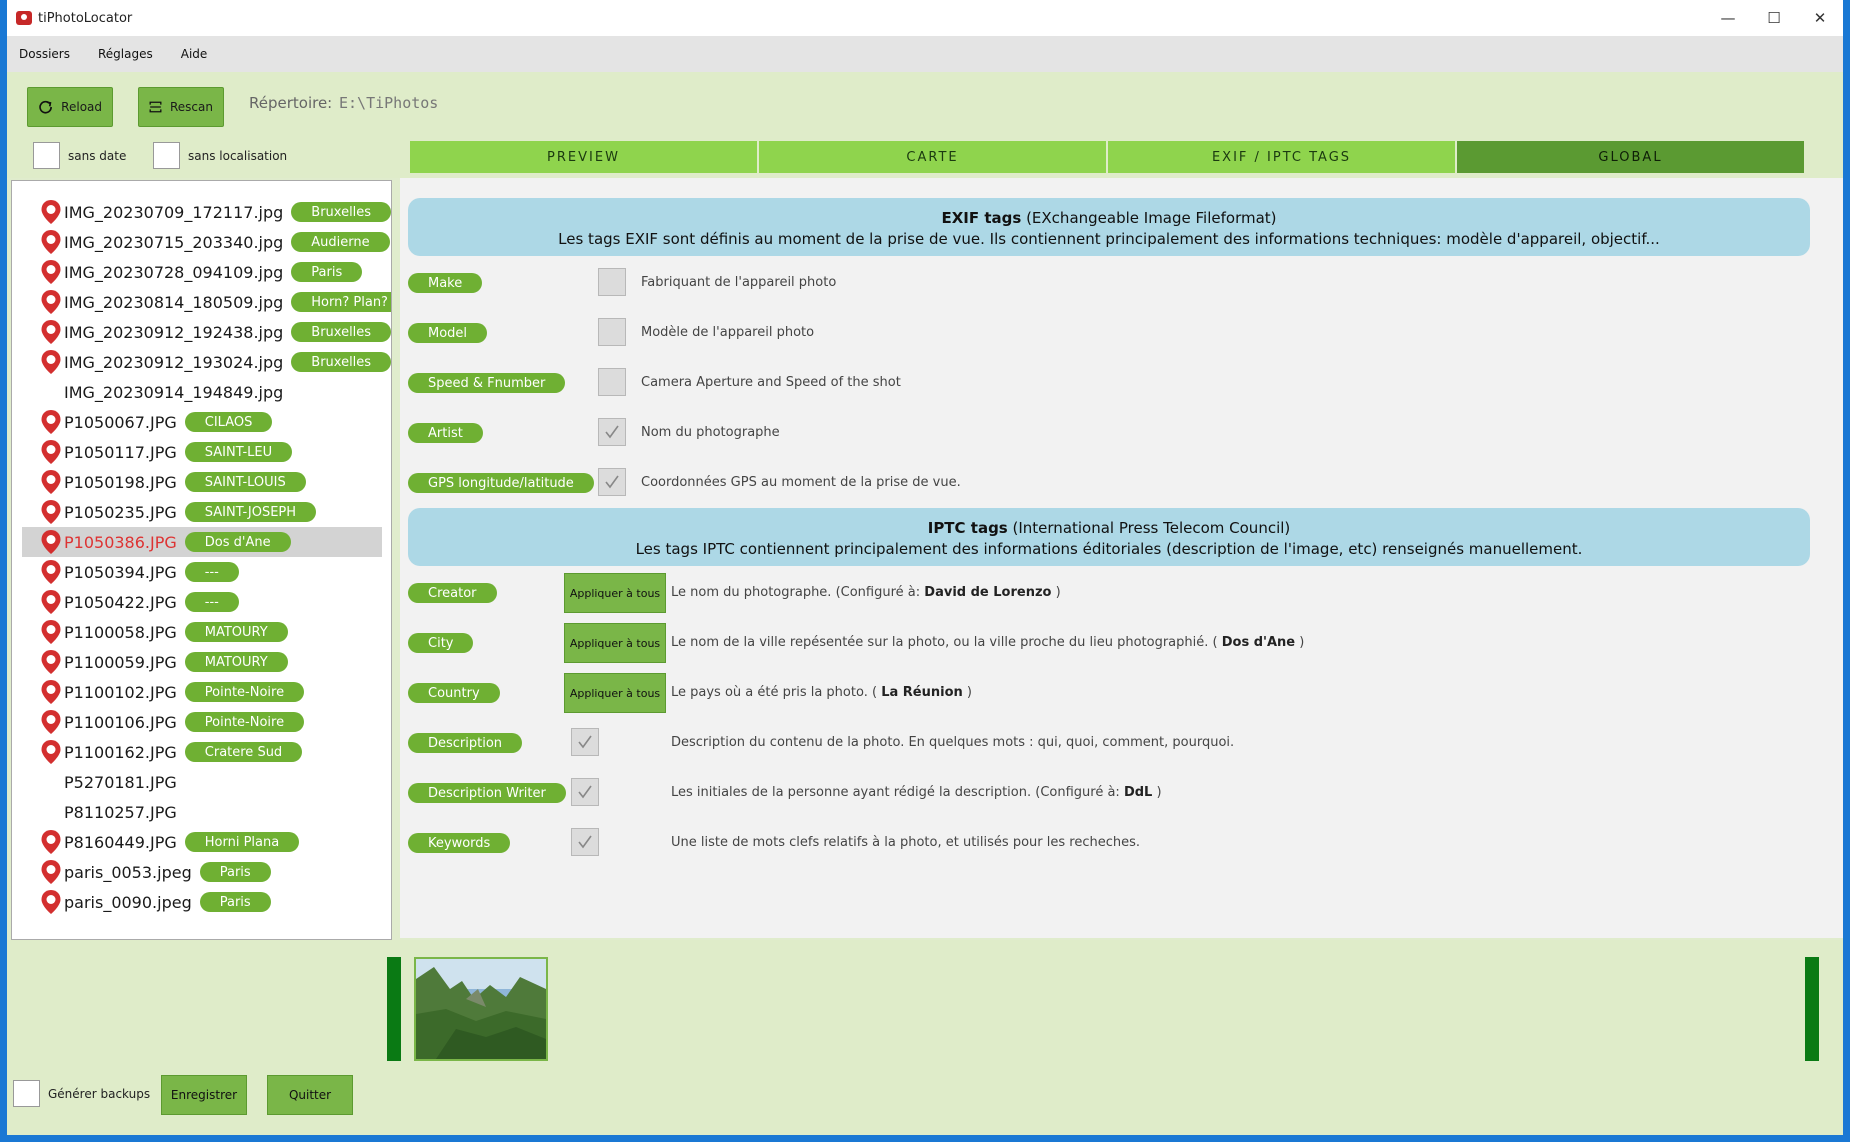  What do you see at coordinates (1138, 792) in the screenshot?
I see `writer-value: DdL` at bounding box center [1138, 792].